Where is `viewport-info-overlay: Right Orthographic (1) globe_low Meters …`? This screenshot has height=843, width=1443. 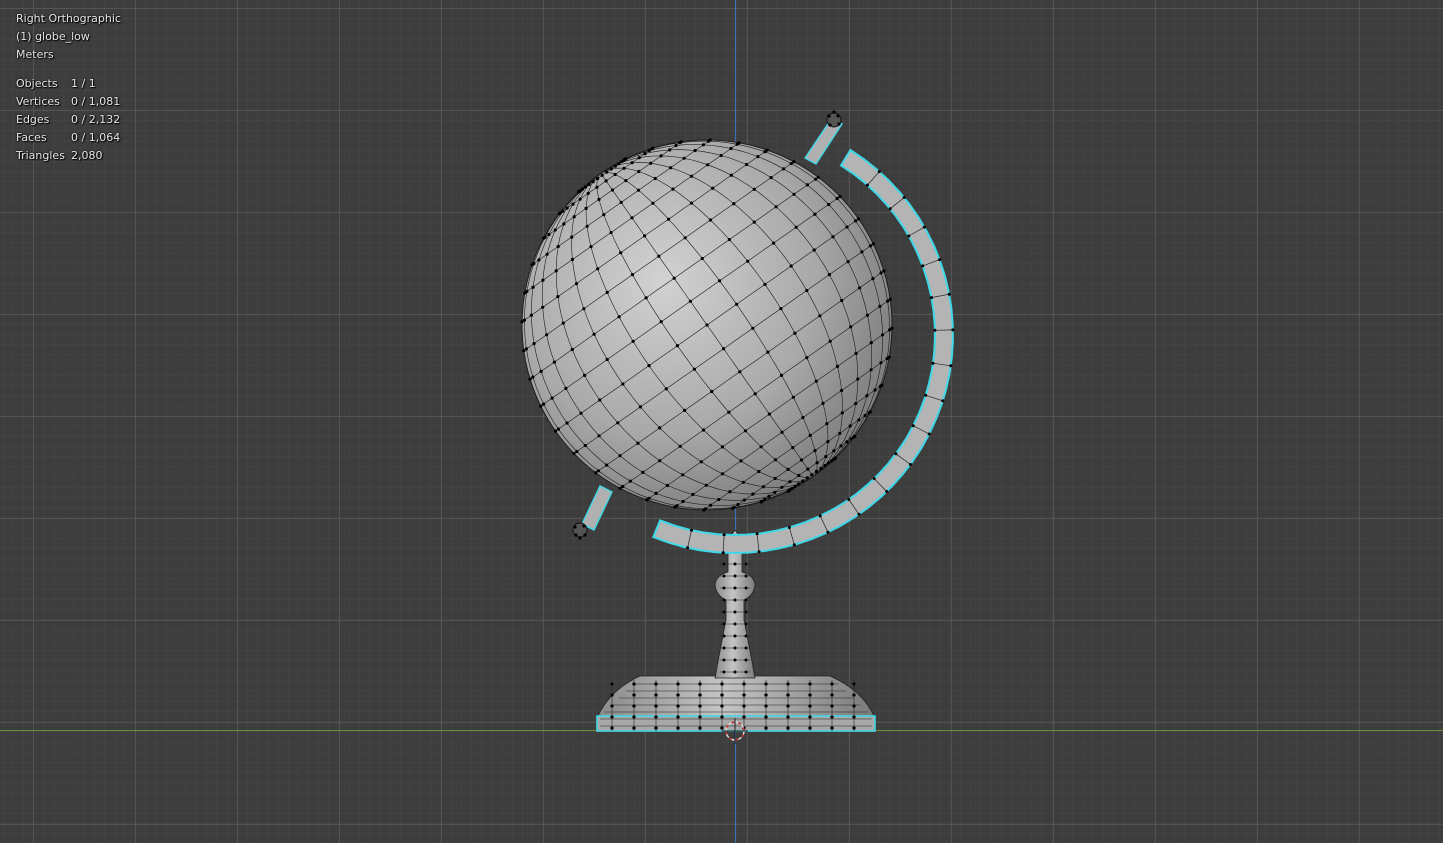 viewport-info-overlay: Right Orthographic (1) globe_low Meters … is located at coordinates (68, 87).